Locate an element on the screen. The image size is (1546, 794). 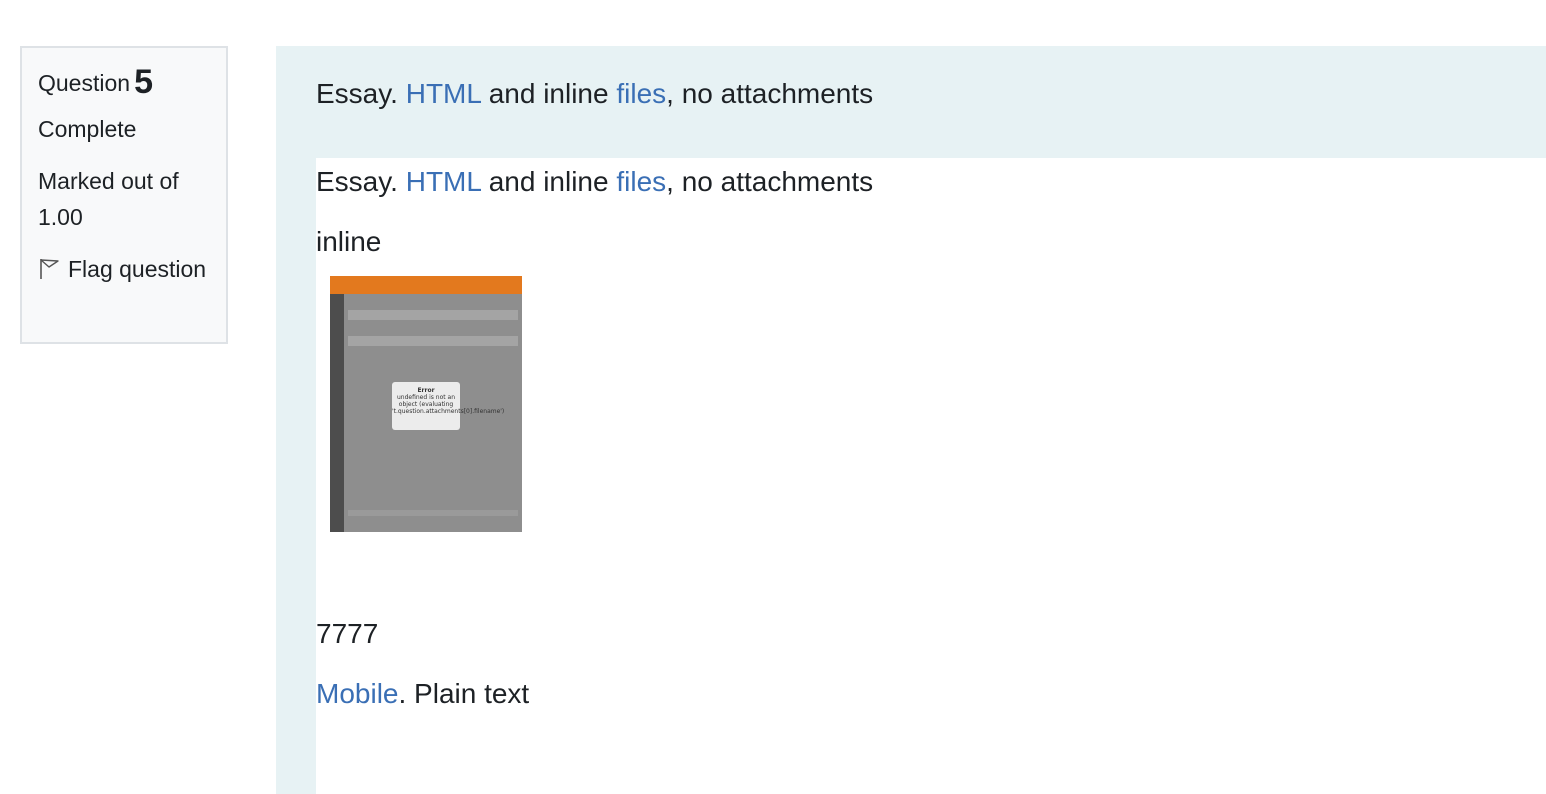
flag-question-button: Flag question is located at coordinates (124, 269).